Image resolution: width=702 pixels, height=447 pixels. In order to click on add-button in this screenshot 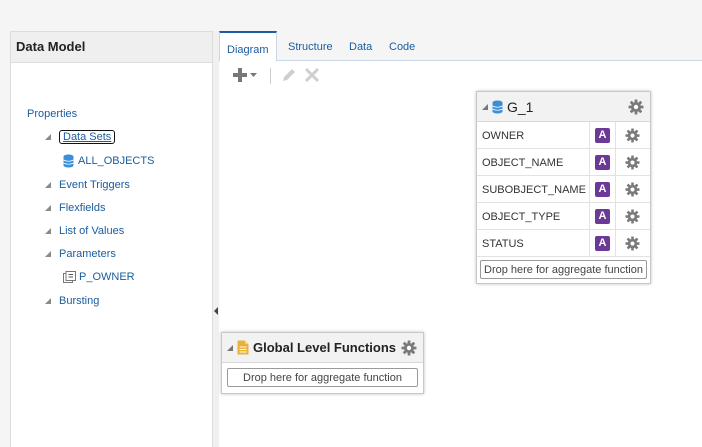, I will do `click(246, 76)`.